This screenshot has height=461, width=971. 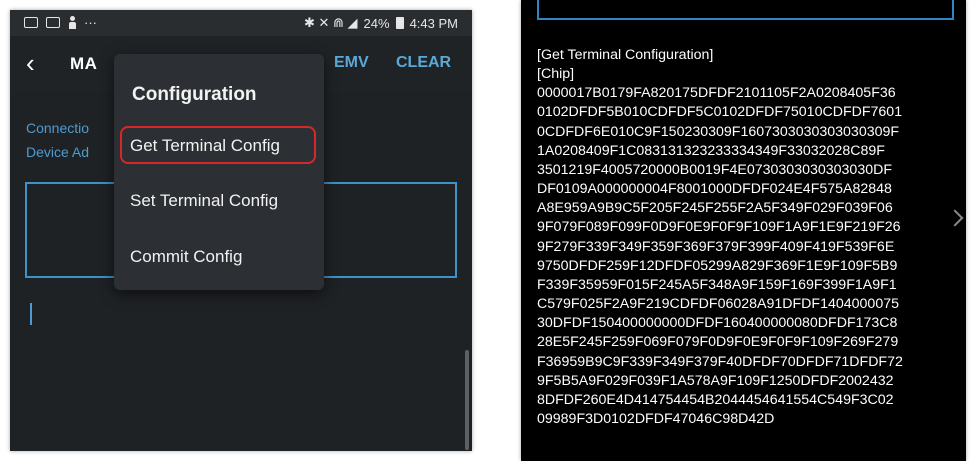 I want to click on menu-item-commit-config: Commit Config, so click(x=218, y=257).